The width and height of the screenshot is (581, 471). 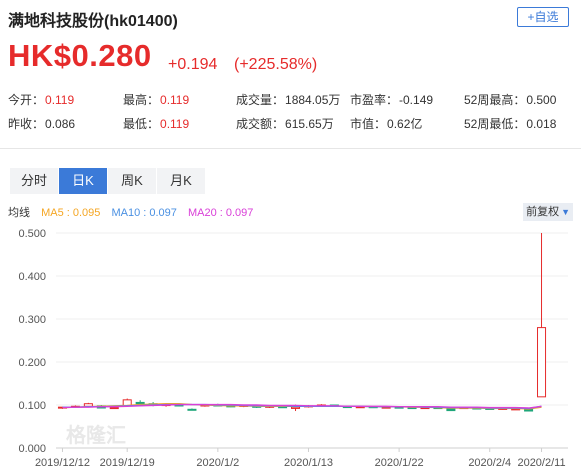 What do you see at coordinates (32, 234) in the screenshot?
I see `y-tick-label: 0.500` at bounding box center [32, 234].